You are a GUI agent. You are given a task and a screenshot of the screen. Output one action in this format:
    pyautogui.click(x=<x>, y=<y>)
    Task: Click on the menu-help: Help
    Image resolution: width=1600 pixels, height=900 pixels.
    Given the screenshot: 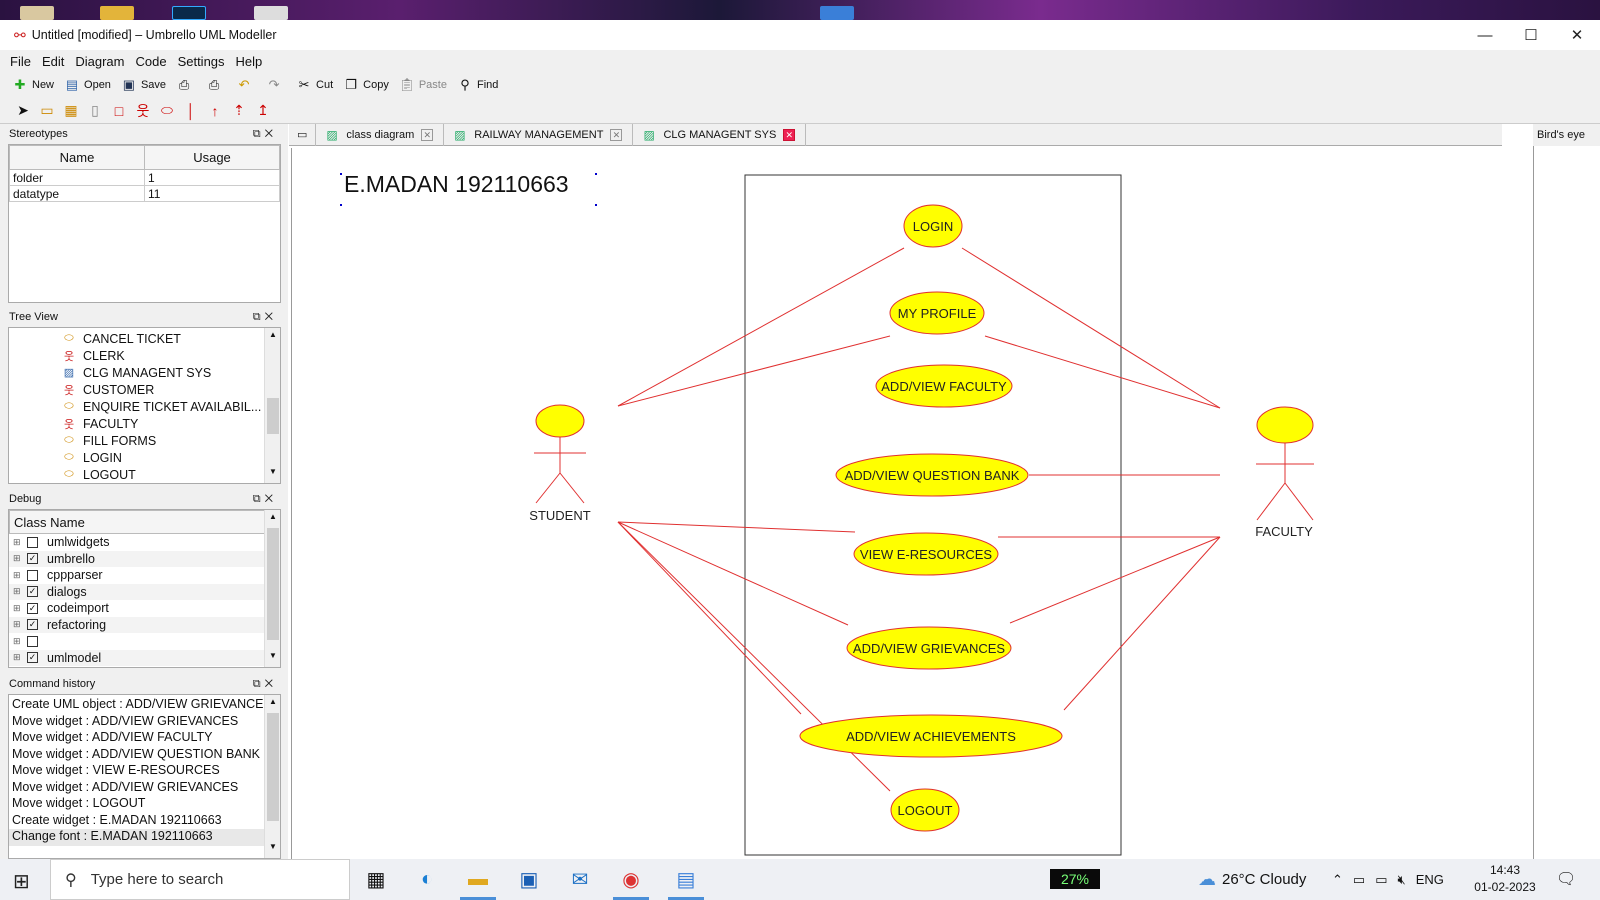 What is the action you would take?
    pyautogui.click(x=249, y=61)
    